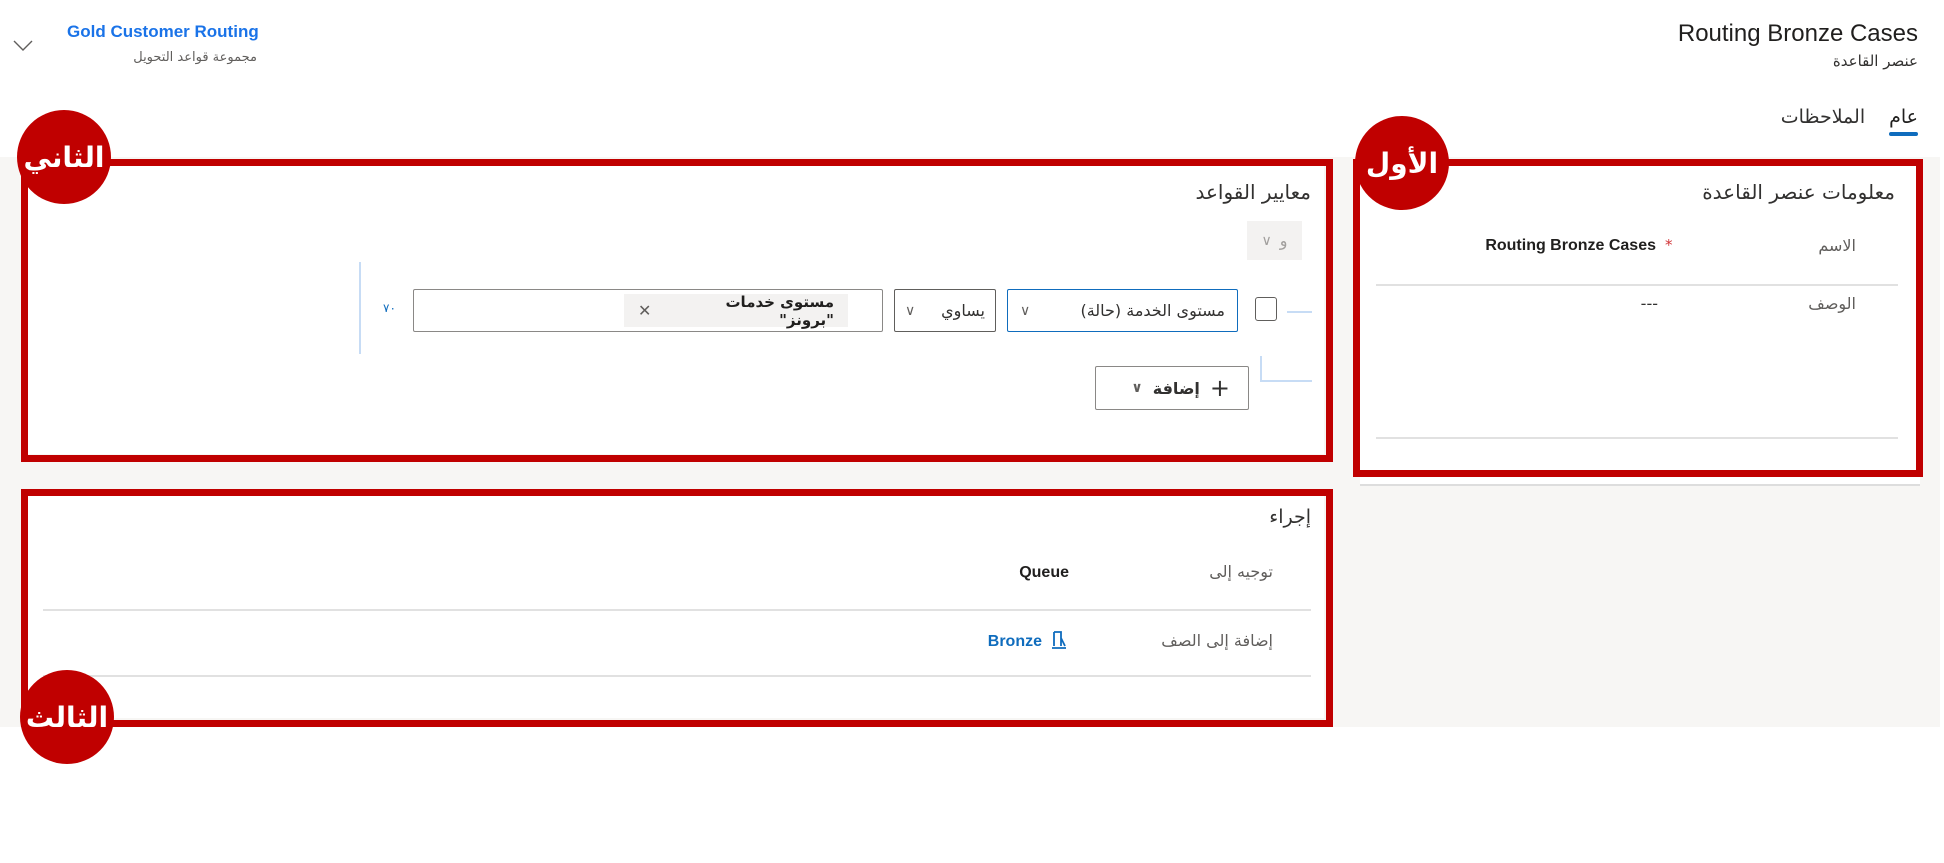  Describe the element at coordinates (644, 310) in the screenshot. I see `remove-tag-icon: ✕` at that location.